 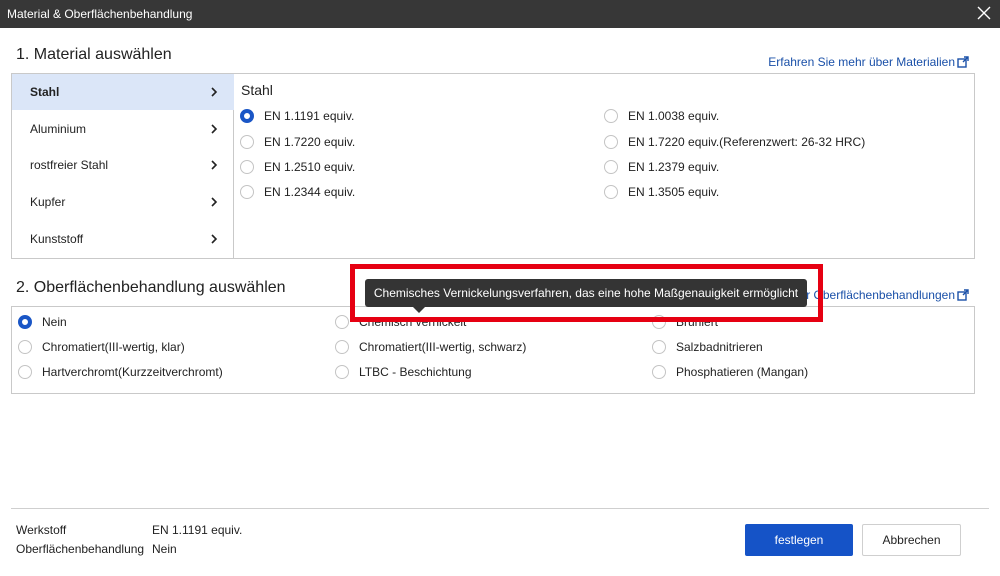 I want to click on surface-option-salzbadnitrieren: Salzbadnitrieren, so click(x=707, y=347).